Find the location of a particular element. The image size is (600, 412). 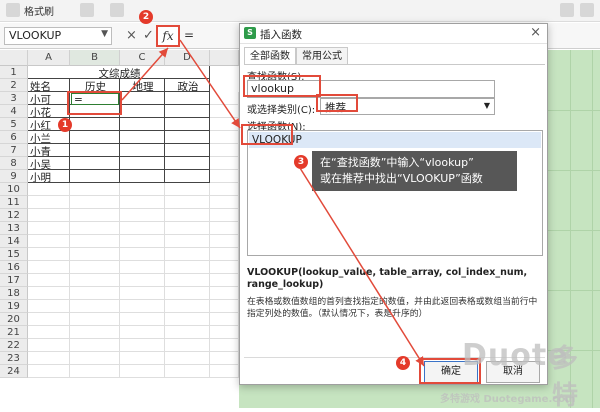

arrow-cell-to-fx is located at coordinates (145, 74).